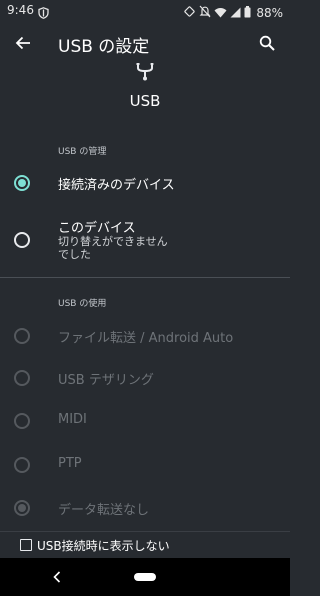 This screenshot has width=320, height=596. Describe the element at coordinates (23, 43) in the screenshot. I see `back-arrow-icon` at that location.